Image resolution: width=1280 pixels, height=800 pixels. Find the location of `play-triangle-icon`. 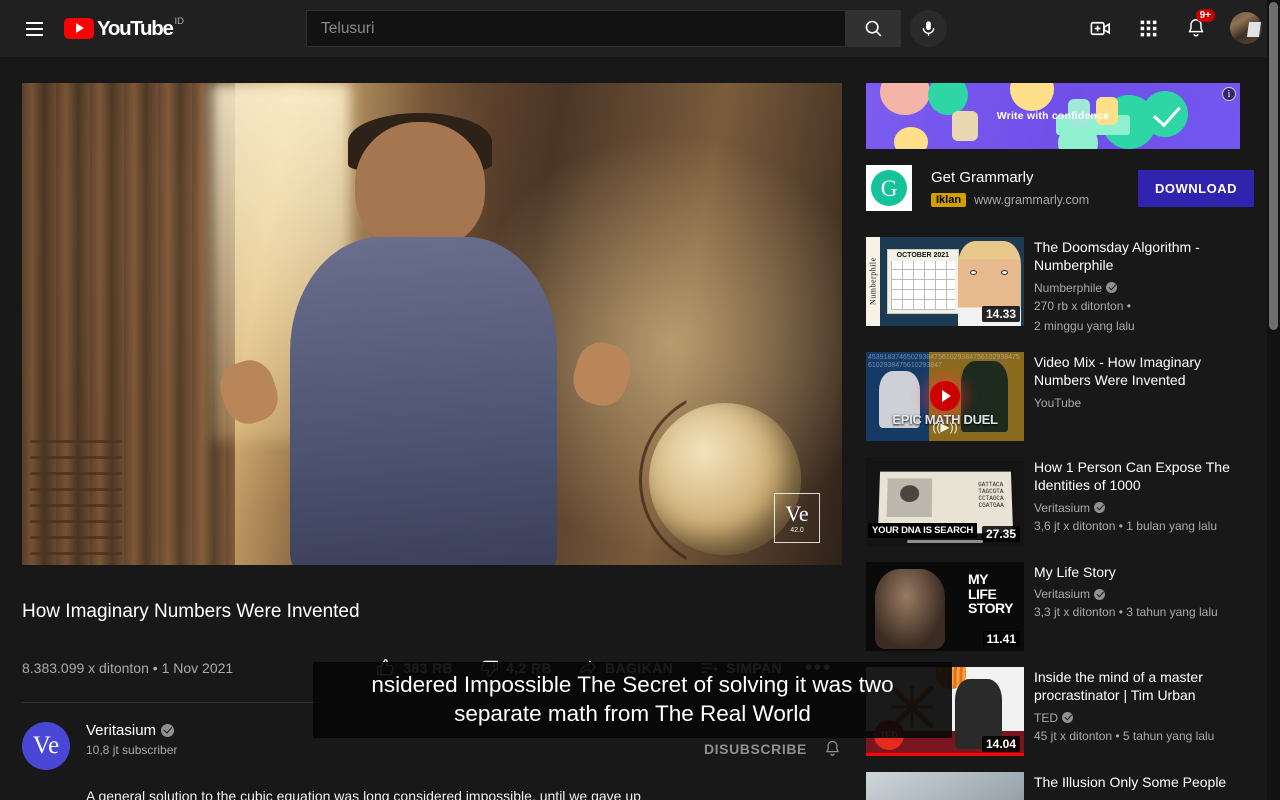

play-triangle-icon is located at coordinates (79, 28).